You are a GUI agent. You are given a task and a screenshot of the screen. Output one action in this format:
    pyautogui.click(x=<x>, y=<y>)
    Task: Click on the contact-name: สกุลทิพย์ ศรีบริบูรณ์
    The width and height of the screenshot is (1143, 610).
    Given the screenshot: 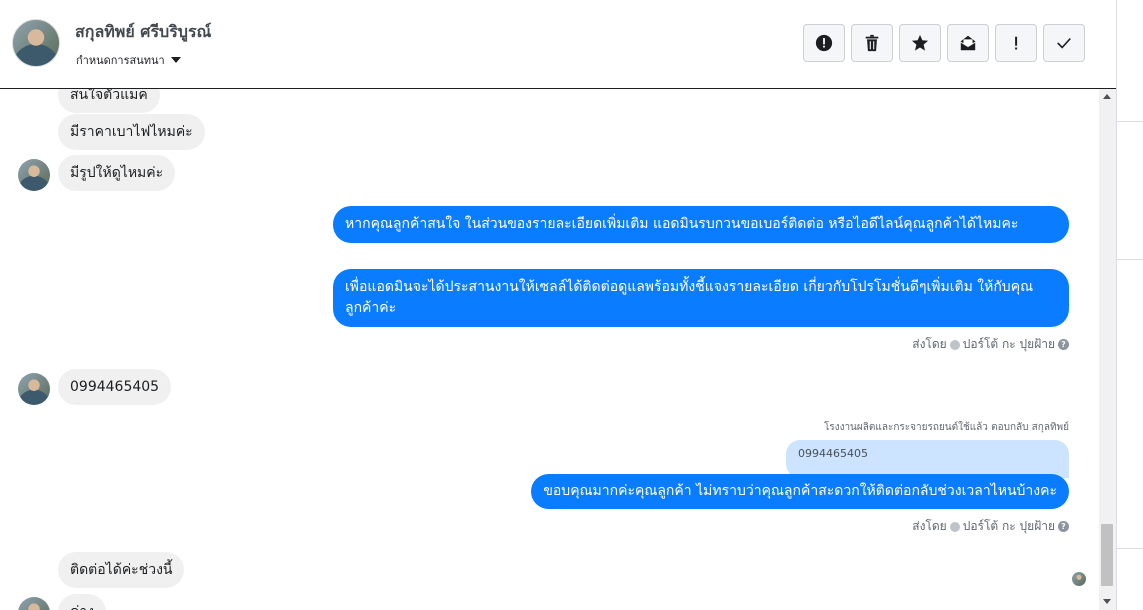 What is the action you would take?
    pyautogui.click(x=143, y=32)
    